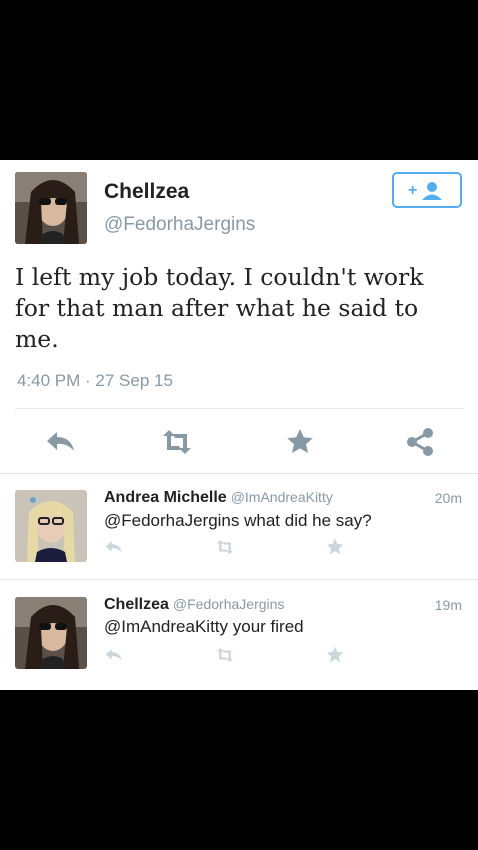  I want to click on follow-button: +, so click(427, 190).